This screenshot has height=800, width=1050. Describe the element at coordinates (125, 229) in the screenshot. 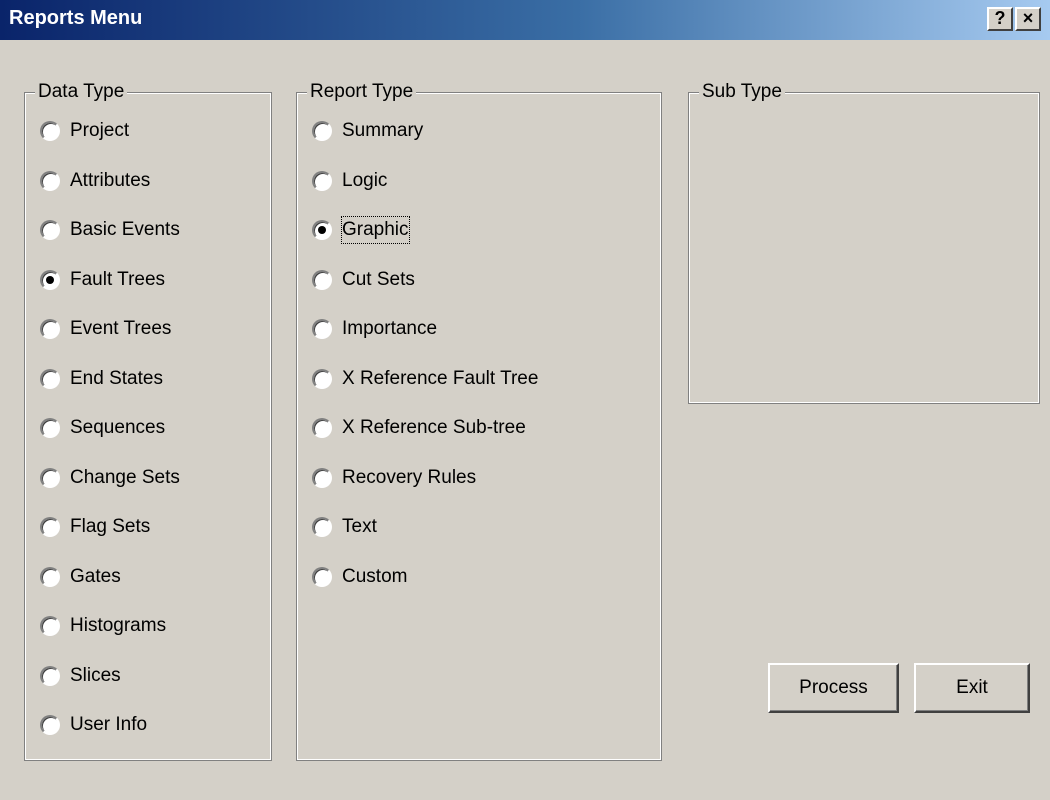

I see `radio-label: Basic Events` at that location.